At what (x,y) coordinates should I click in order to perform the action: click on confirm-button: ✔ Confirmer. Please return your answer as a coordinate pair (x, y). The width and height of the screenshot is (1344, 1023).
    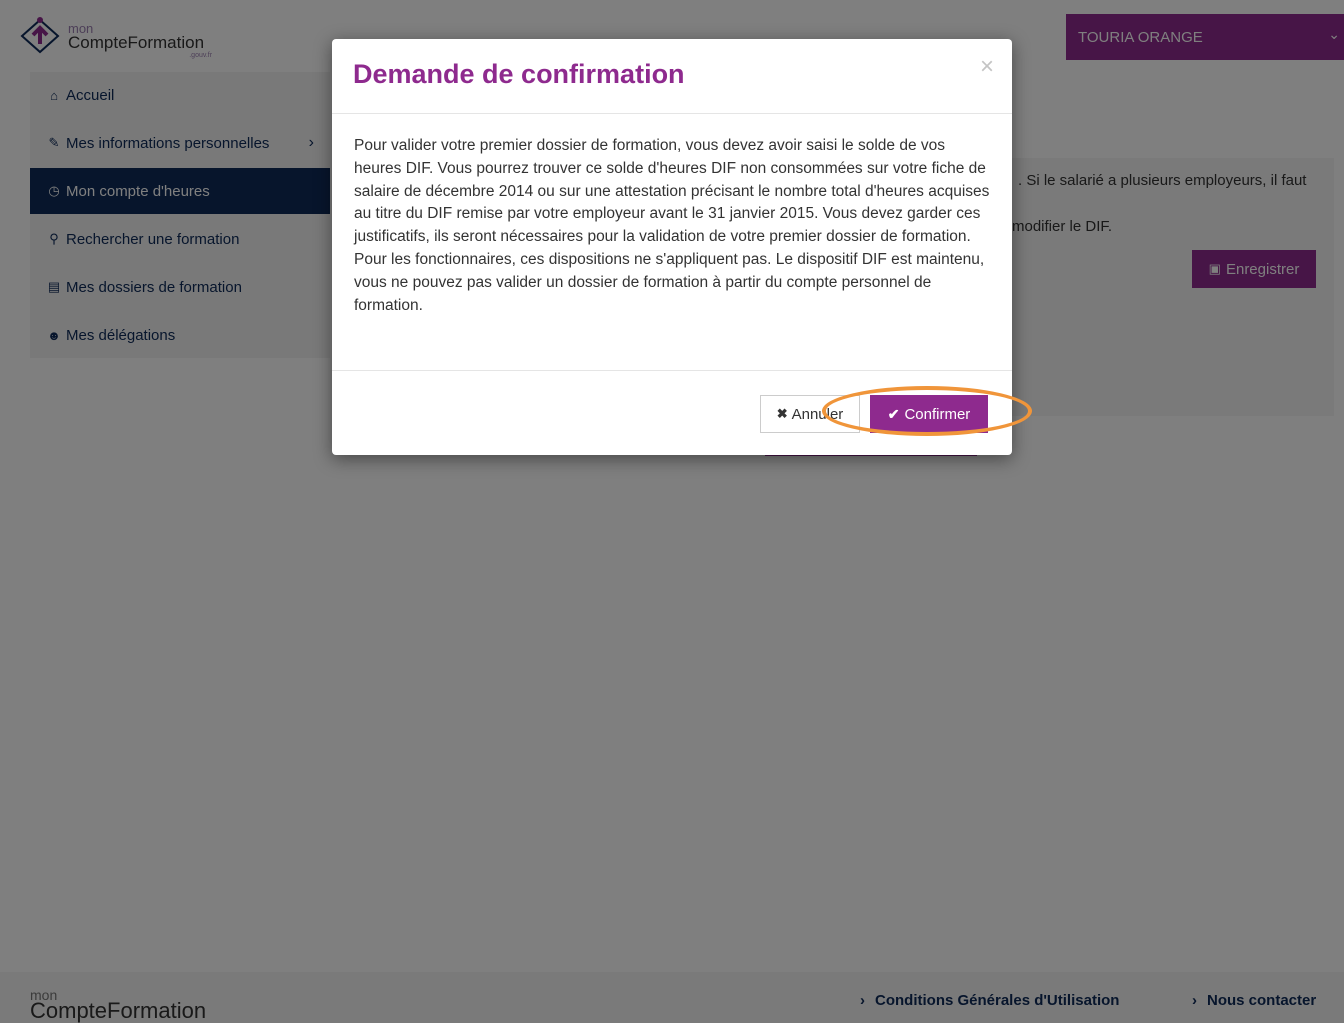
    Looking at the image, I should click on (929, 414).